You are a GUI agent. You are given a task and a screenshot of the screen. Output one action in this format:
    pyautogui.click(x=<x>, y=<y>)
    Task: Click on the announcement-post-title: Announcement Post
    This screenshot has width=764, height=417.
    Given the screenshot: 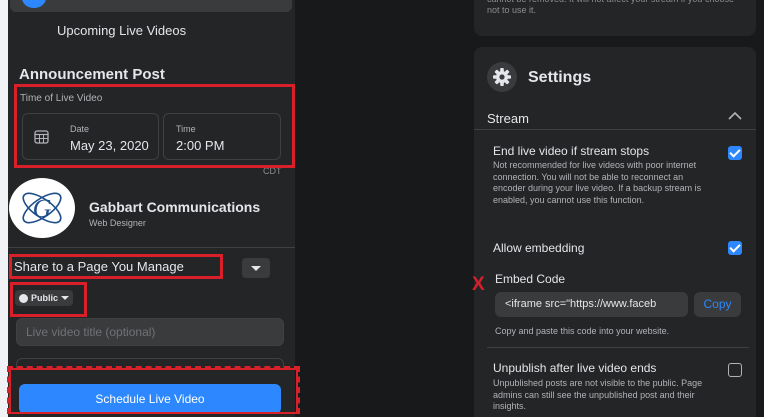 What is the action you would take?
    pyautogui.click(x=92, y=74)
    